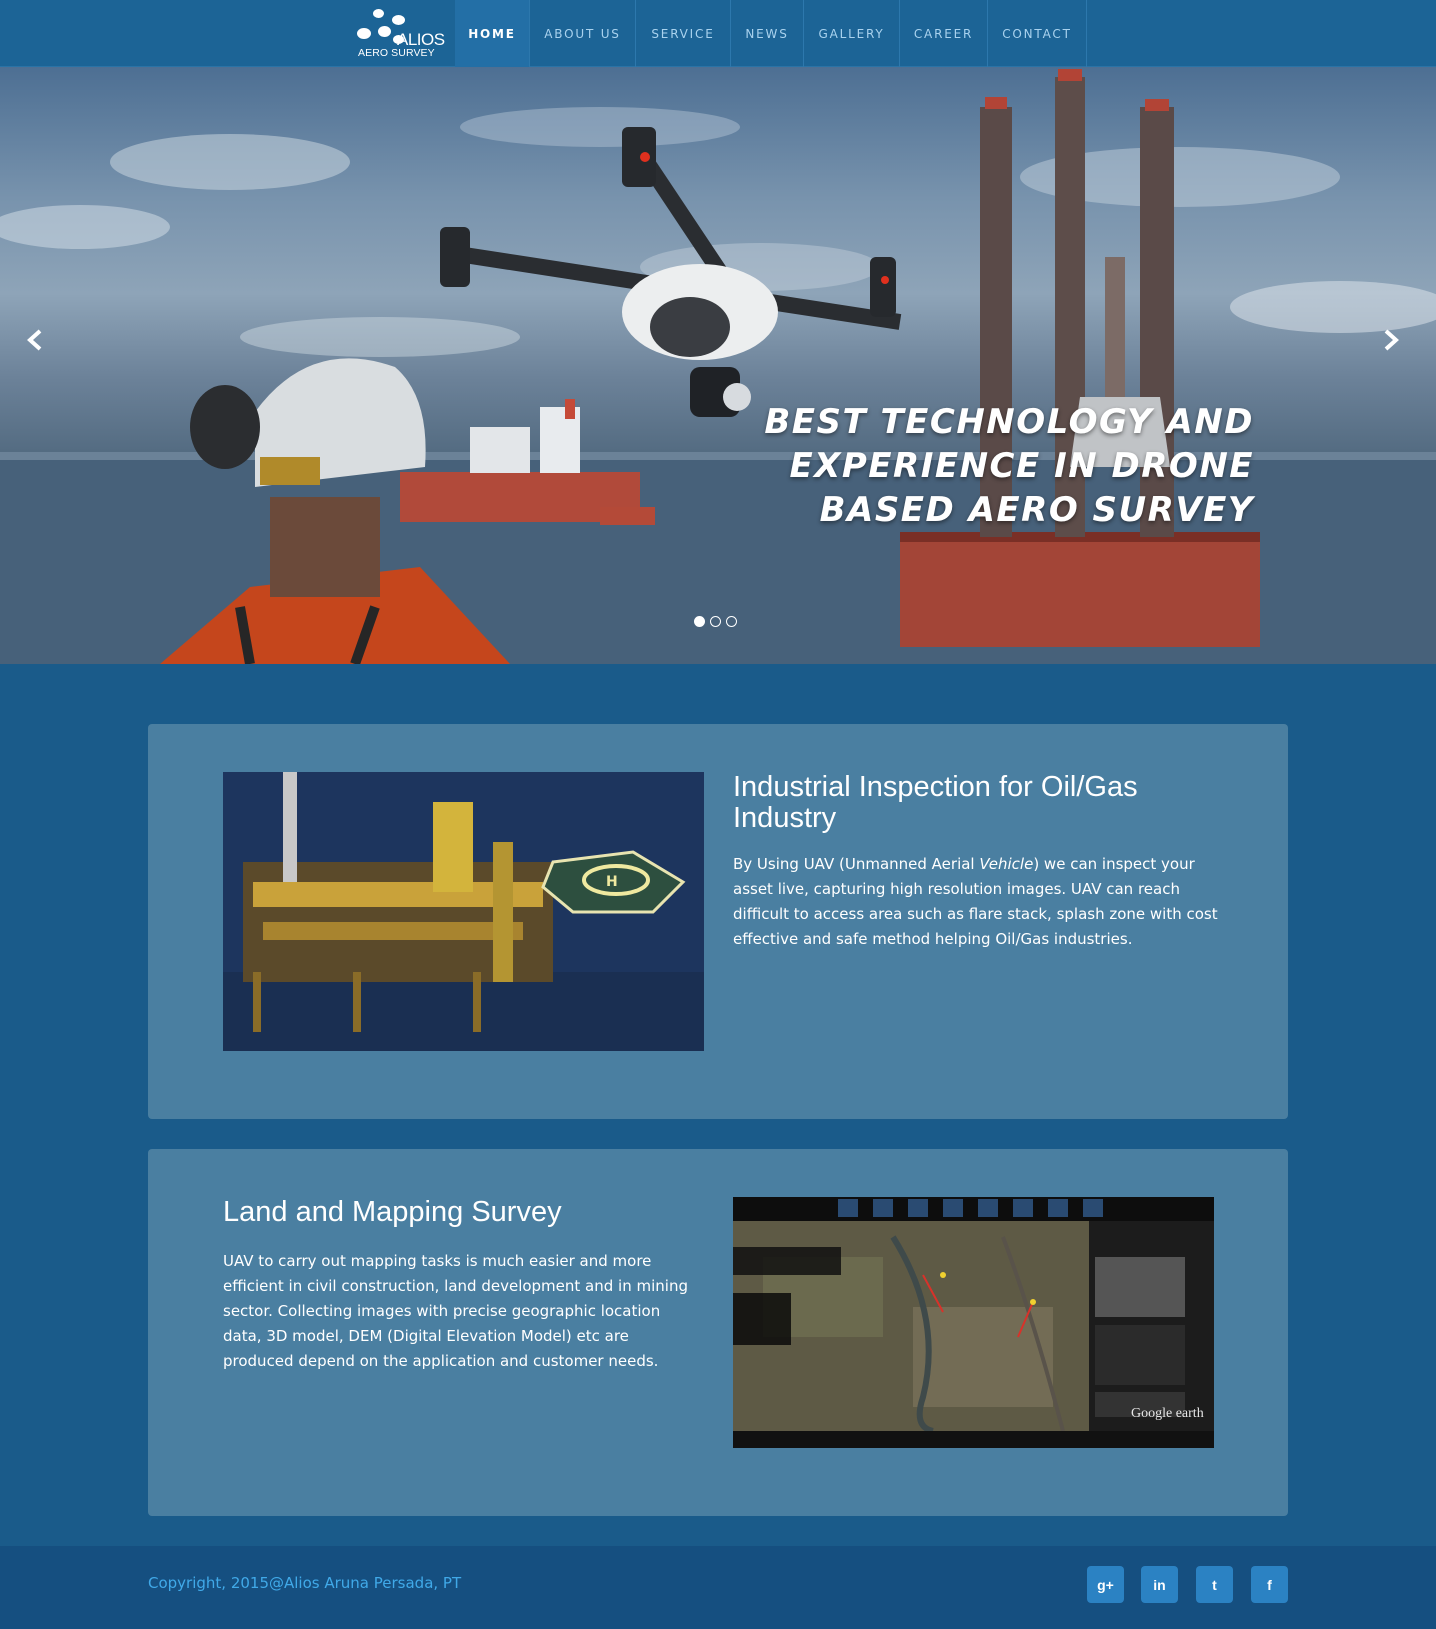 The image size is (1436, 1629). I want to click on section-body-text: By Using UAV (Unmanned Aerial, so click(856, 864).